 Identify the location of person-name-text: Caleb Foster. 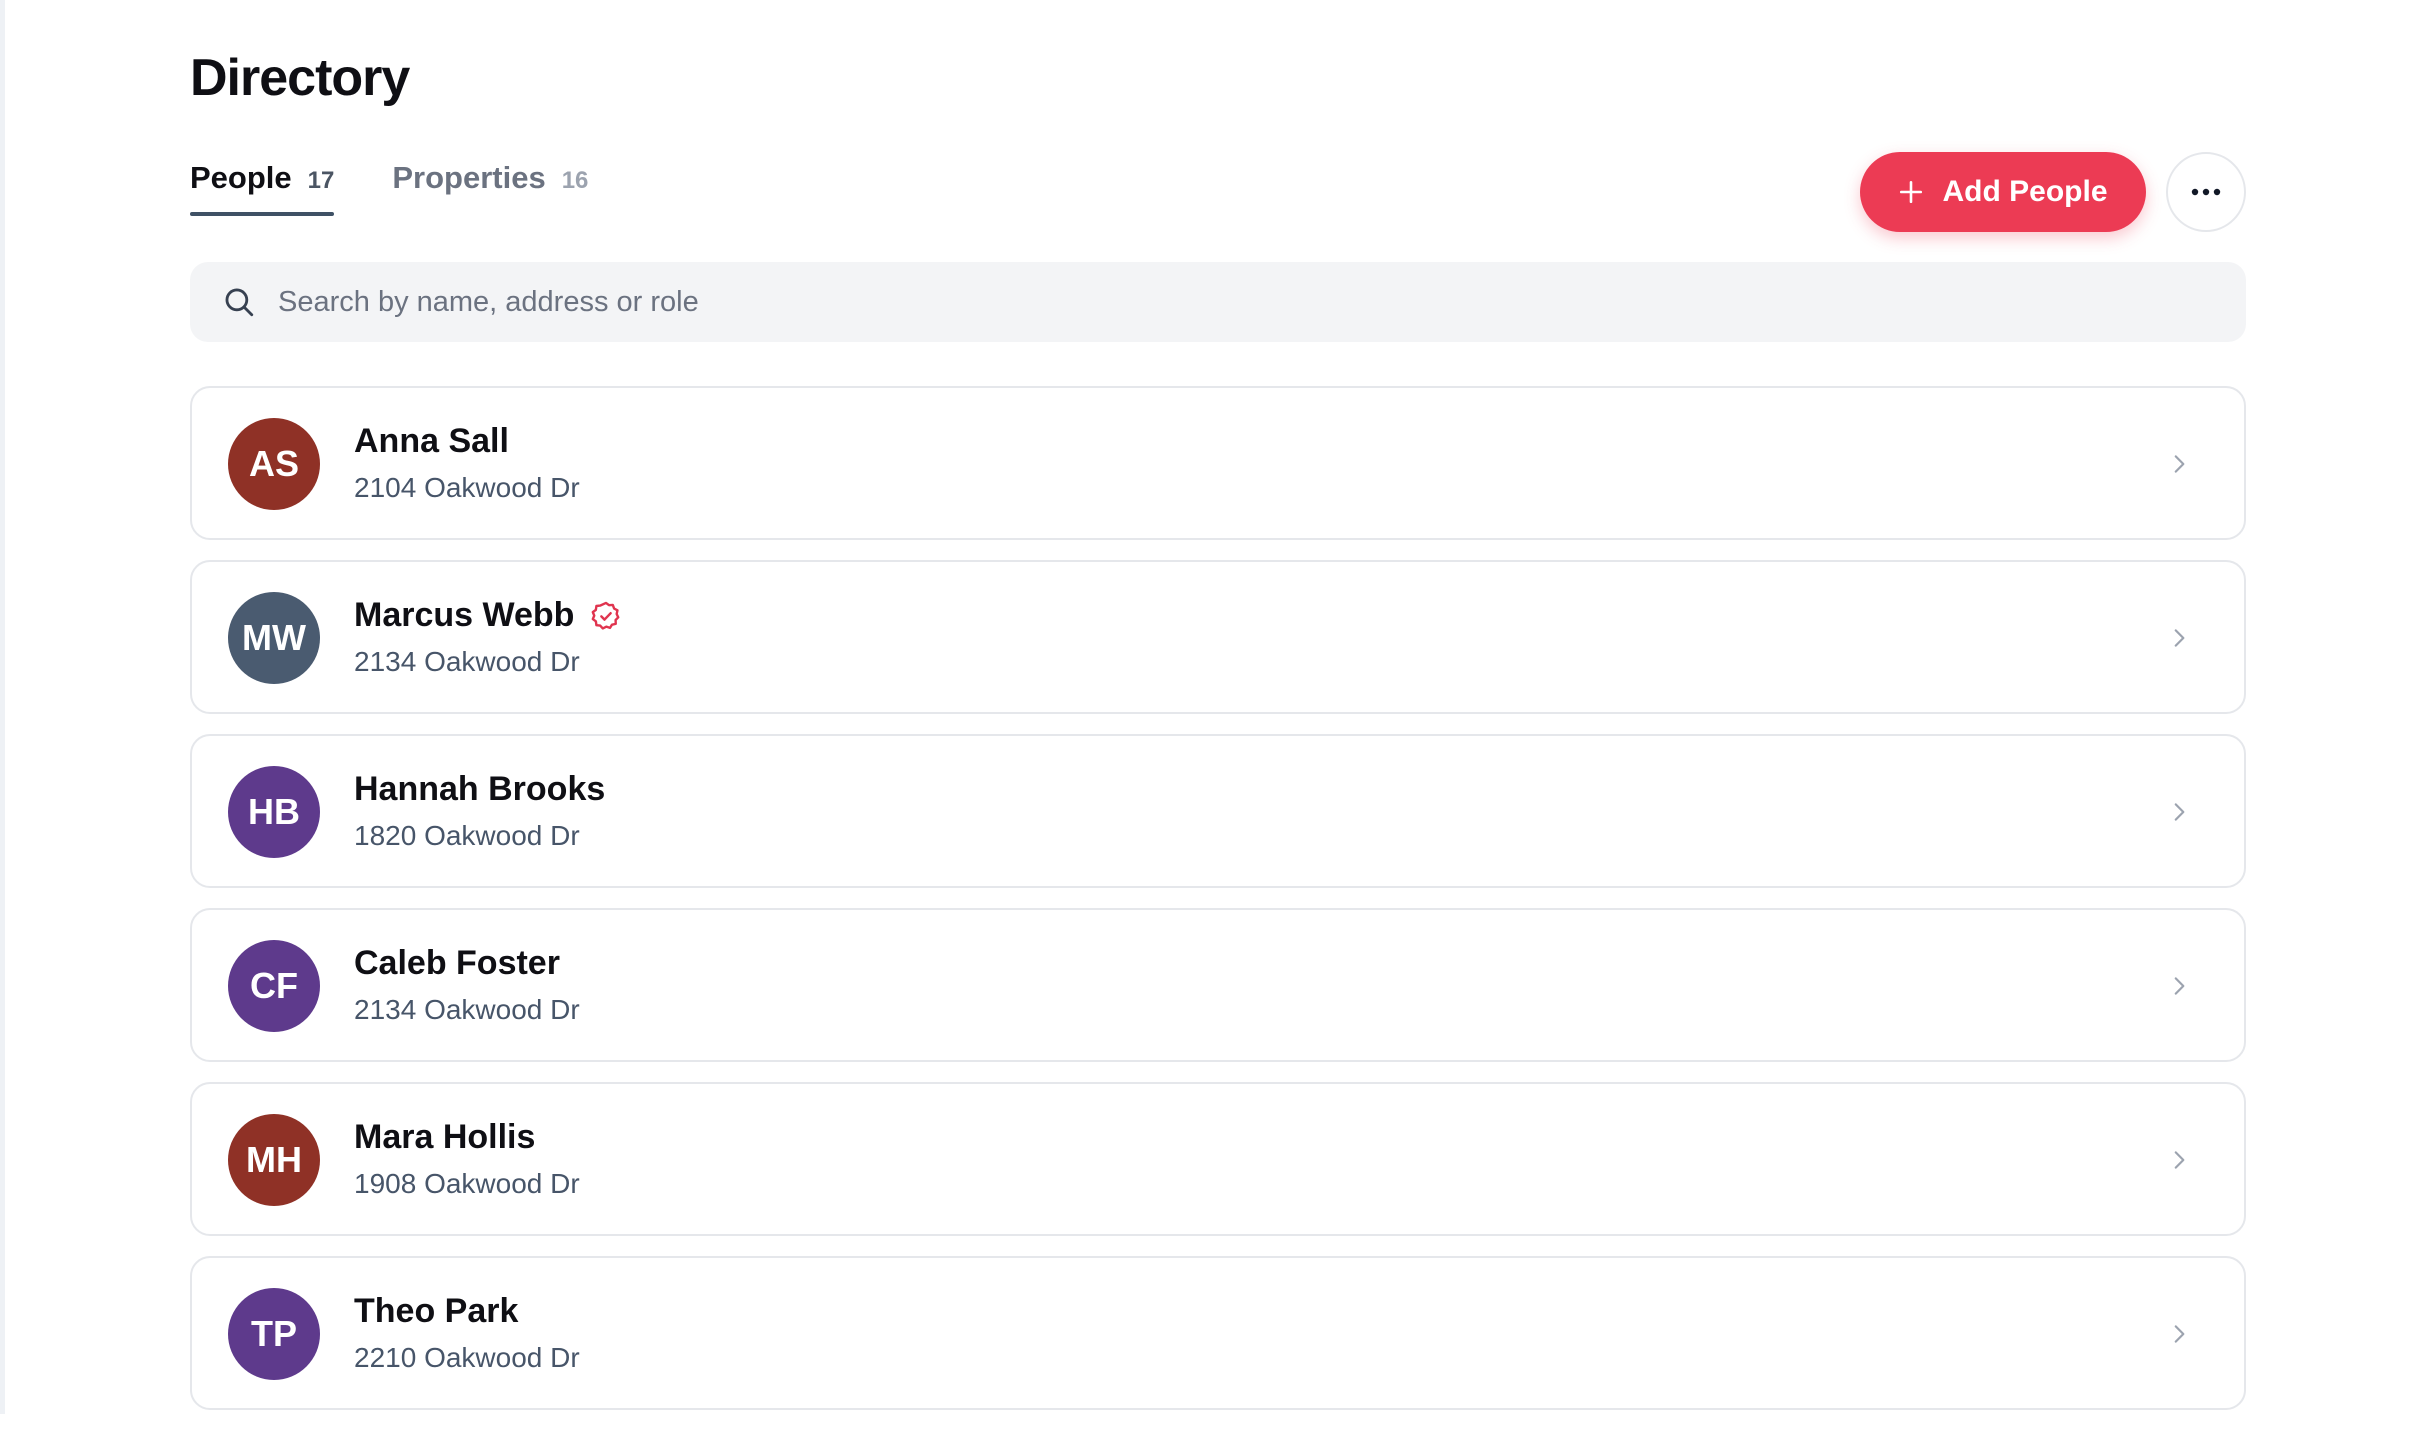
(457, 963).